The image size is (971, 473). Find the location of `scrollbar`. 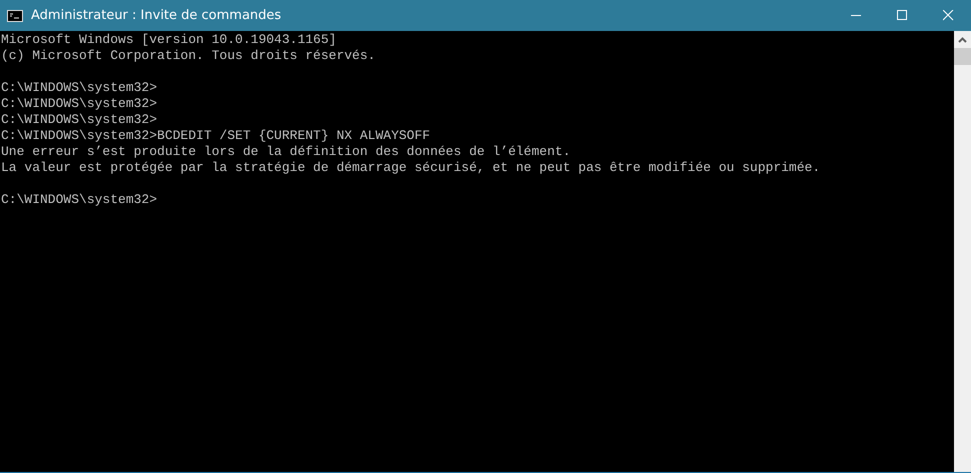

scrollbar is located at coordinates (962, 251).